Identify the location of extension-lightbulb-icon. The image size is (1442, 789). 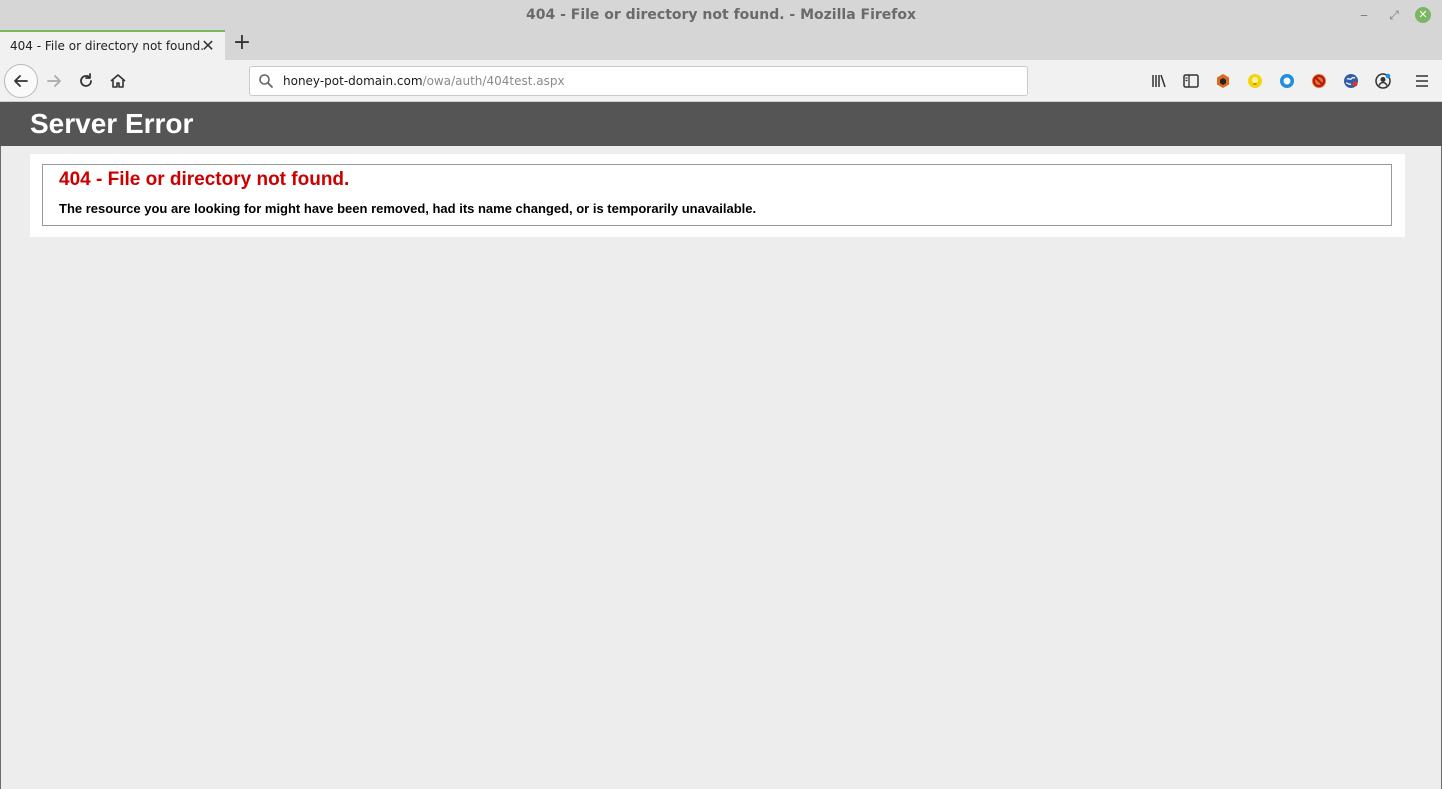
(1255, 81).